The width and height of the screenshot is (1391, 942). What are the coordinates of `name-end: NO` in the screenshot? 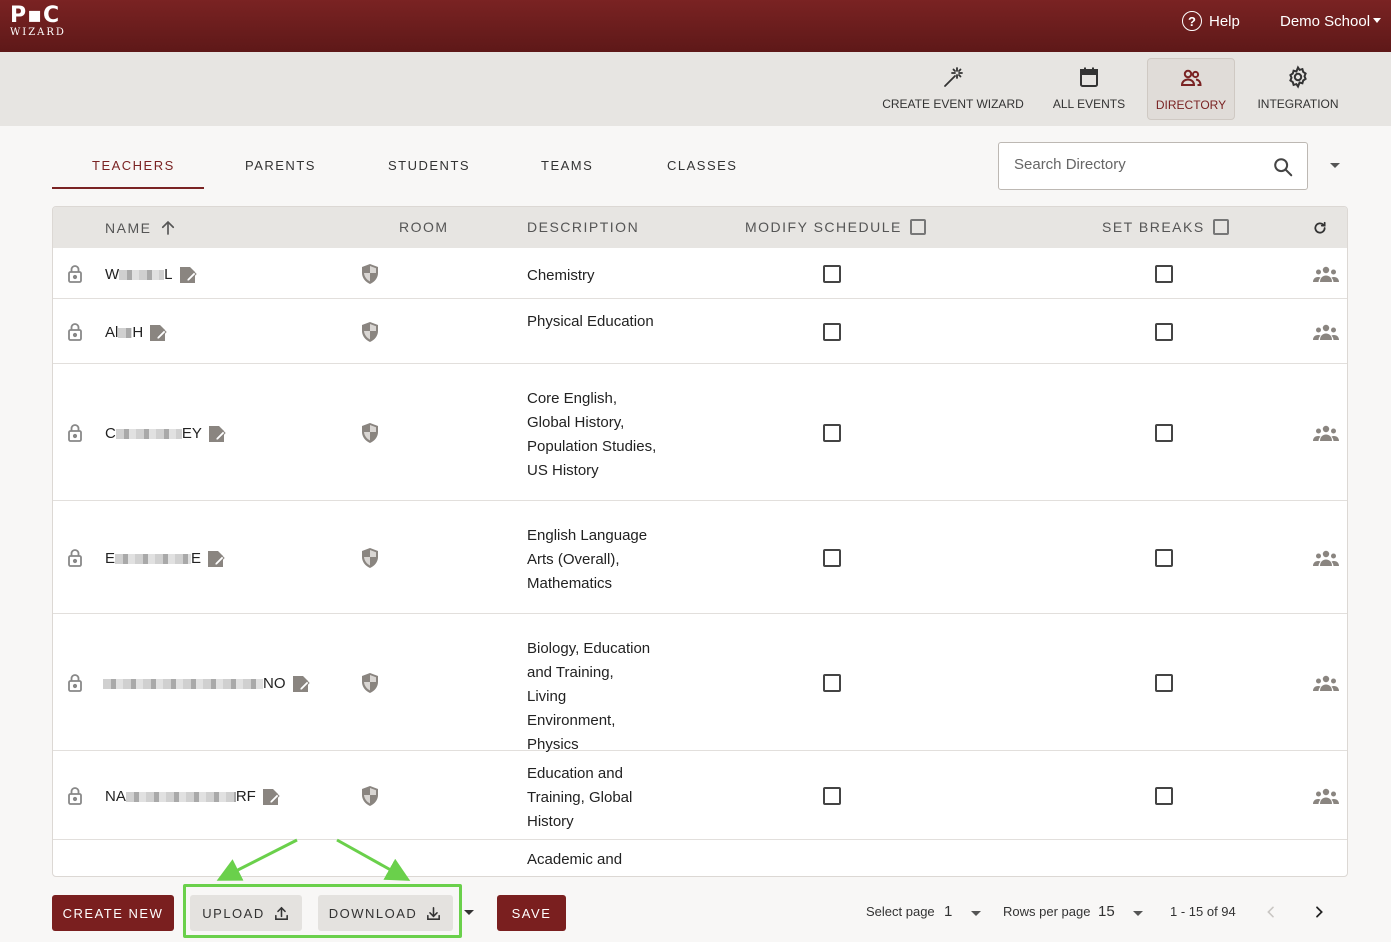 It's located at (274, 683).